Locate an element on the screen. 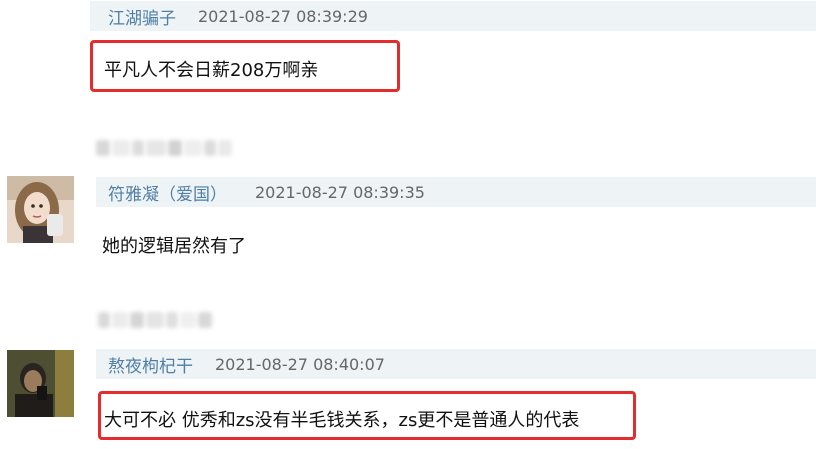  comment-timestamp: 2021-08-27 08:40:07 is located at coordinates (300, 364).